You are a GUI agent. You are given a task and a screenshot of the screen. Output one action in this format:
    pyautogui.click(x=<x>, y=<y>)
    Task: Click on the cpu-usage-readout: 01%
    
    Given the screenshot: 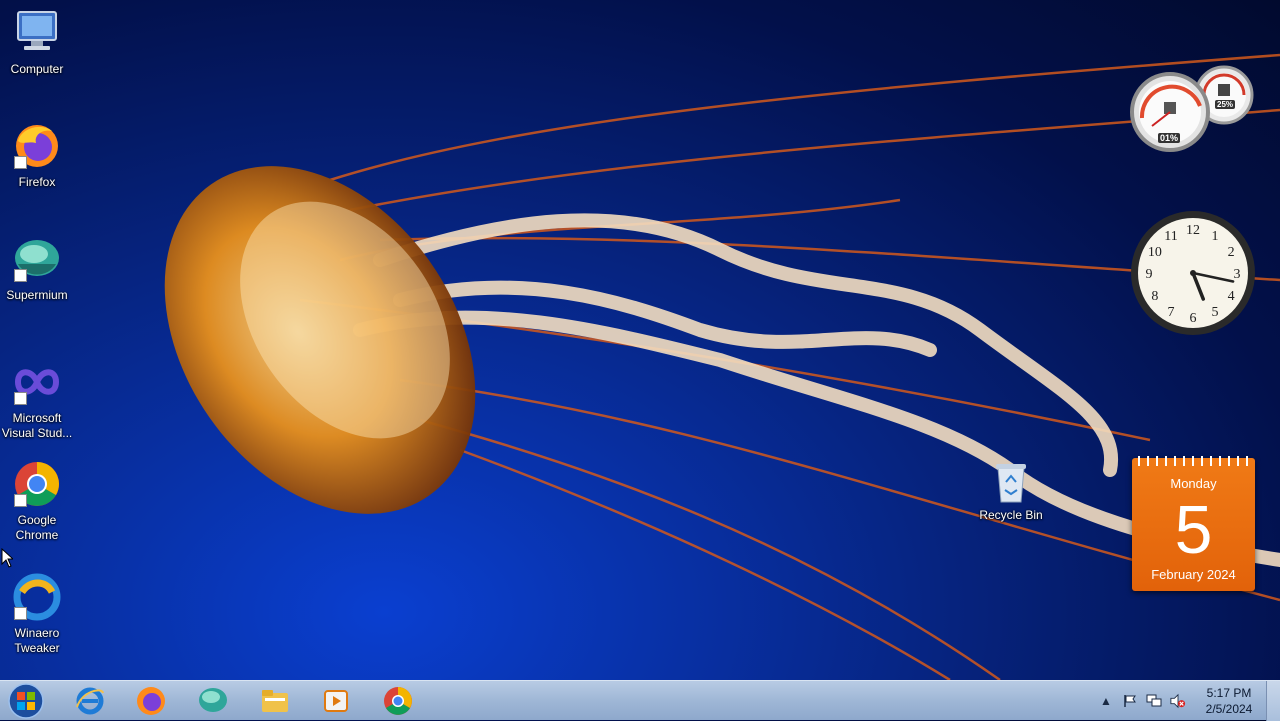 What is the action you would take?
    pyautogui.click(x=1169, y=138)
    